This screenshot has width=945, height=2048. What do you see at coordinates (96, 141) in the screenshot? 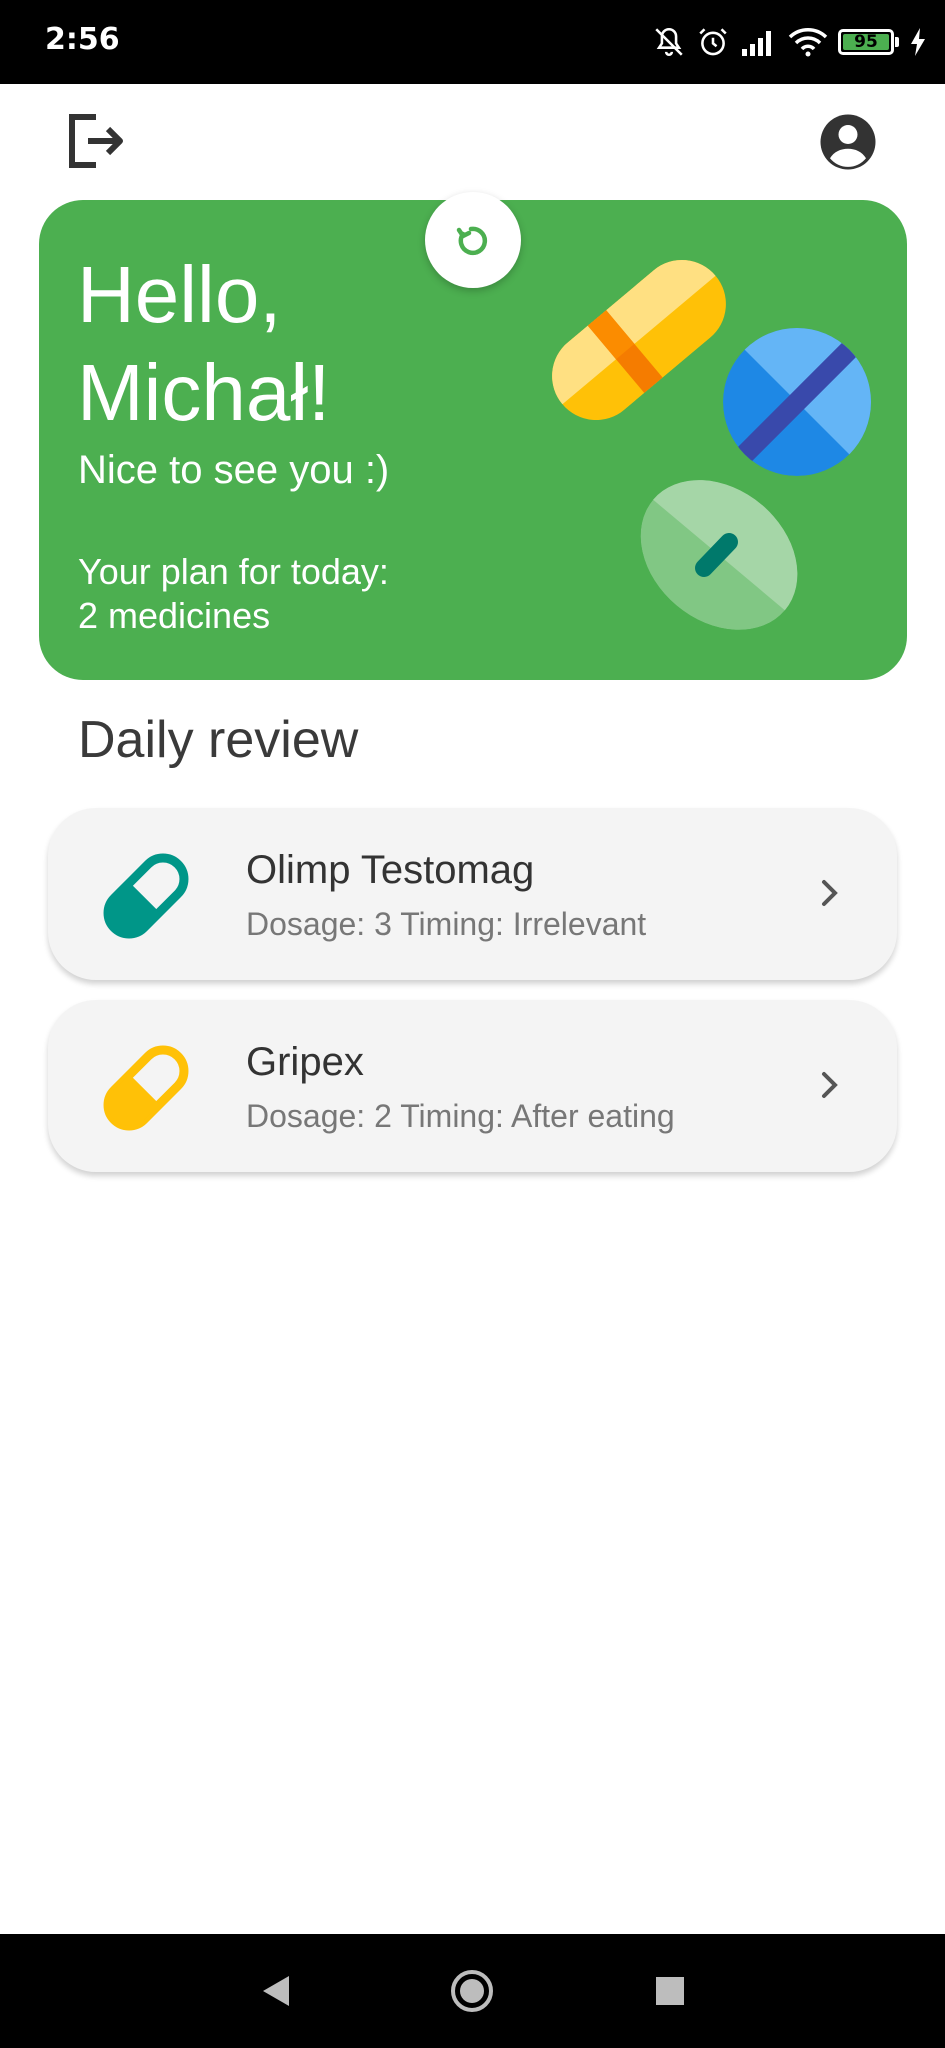
I see `logout-icon` at bounding box center [96, 141].